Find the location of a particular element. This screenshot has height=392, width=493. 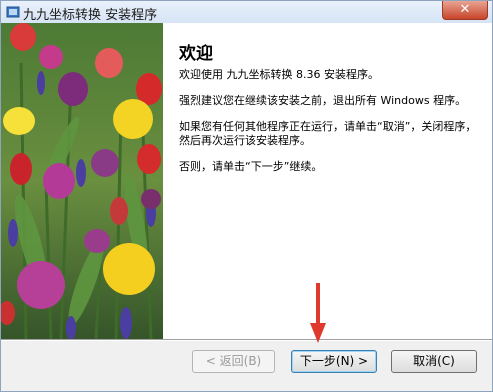

close-button: ✕ is located at coordinates (465, 10).